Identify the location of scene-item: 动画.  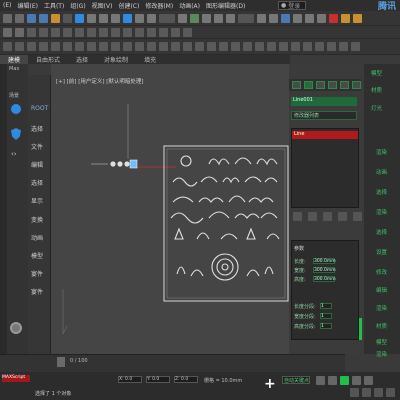
(37, 237).